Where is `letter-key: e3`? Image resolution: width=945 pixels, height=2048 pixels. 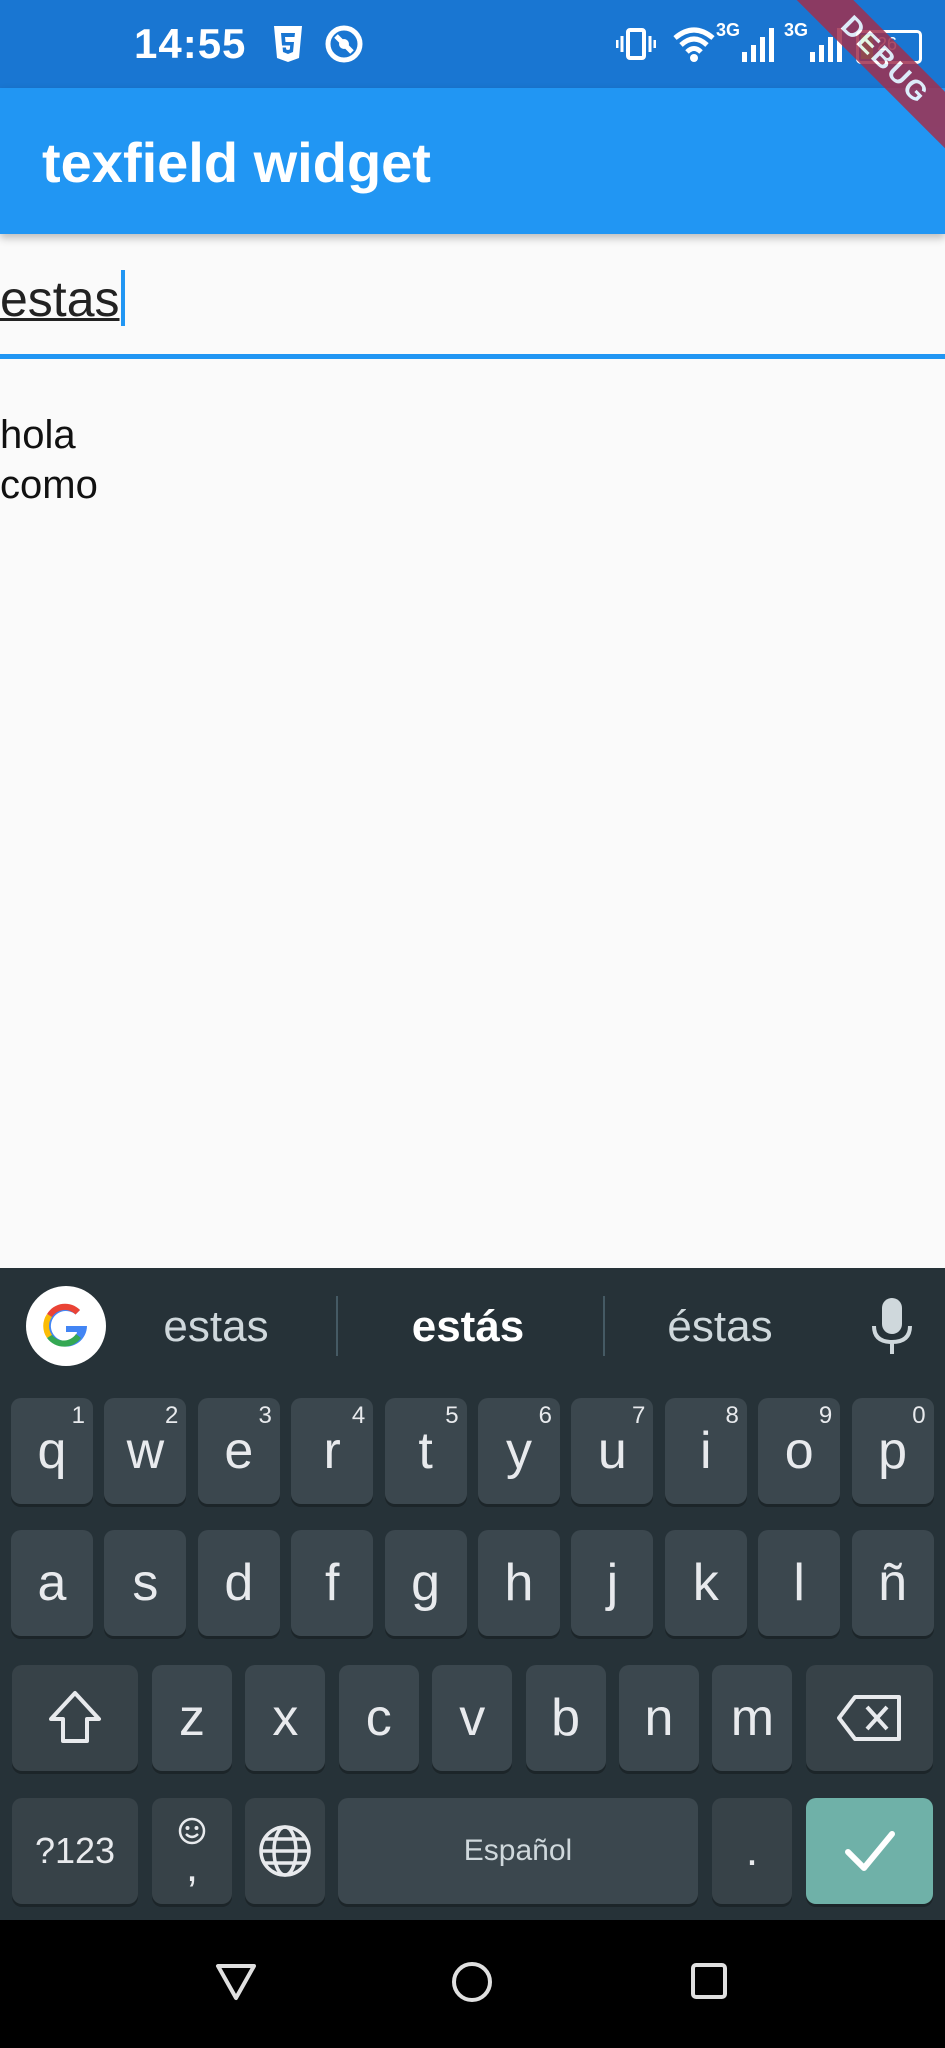 letter-key: e3 is located at coordinates (238, 1451).